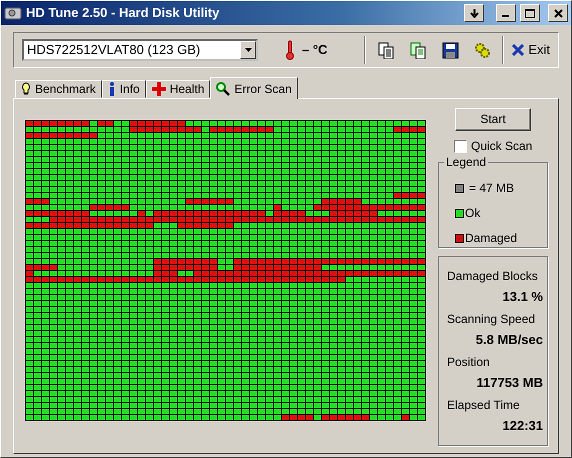 Image resolution: width=572 pixels, height=458 pixels. I want to click on down-arrow-button, so click(474, 13).